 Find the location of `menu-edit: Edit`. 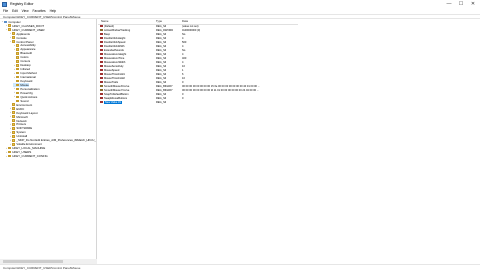

menu-edit: Edit is located at coordinates (15, 11).